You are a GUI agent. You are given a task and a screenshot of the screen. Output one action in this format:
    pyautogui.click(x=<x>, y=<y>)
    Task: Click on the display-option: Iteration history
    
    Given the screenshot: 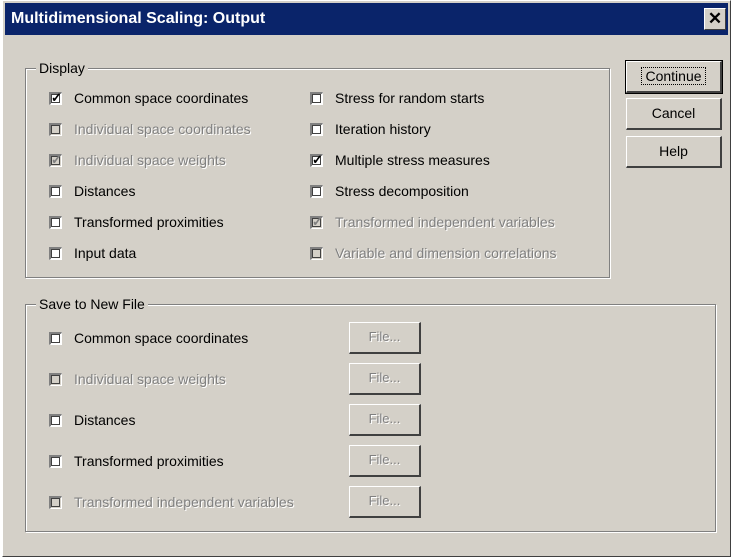 What is the action you would take?
    pyautogui.click(x=370, y=129)
    